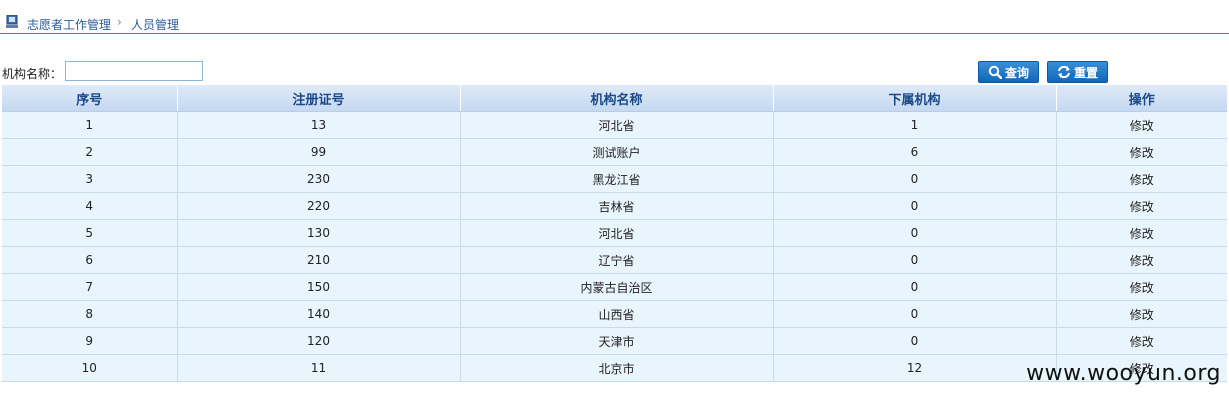 The width and height of the screenshot is (1229, 402). I want to click on table-row: 3 230 黑龙江省 0 修改, so click(614, 179).